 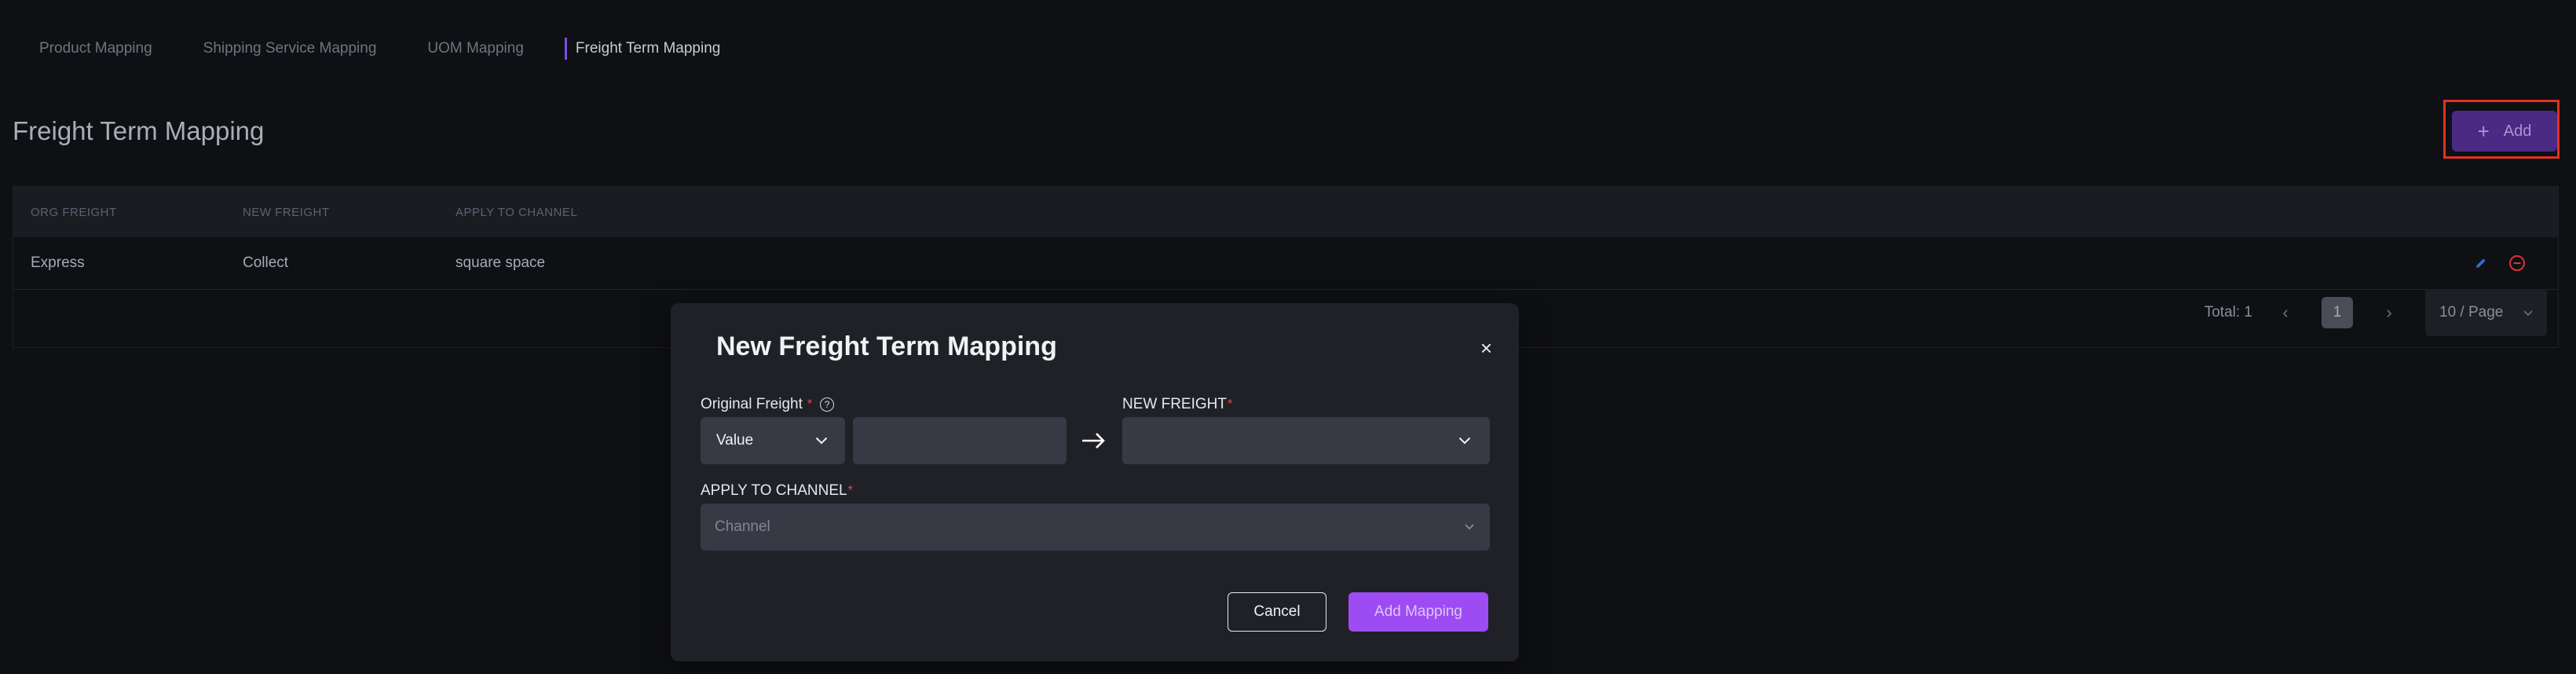 What do you see at coordinates (2376, 313) in the screenshot?
I see `pagination: Total: 1 ‹ 1 › 10 / Page` at bounding box center [2376, 313].